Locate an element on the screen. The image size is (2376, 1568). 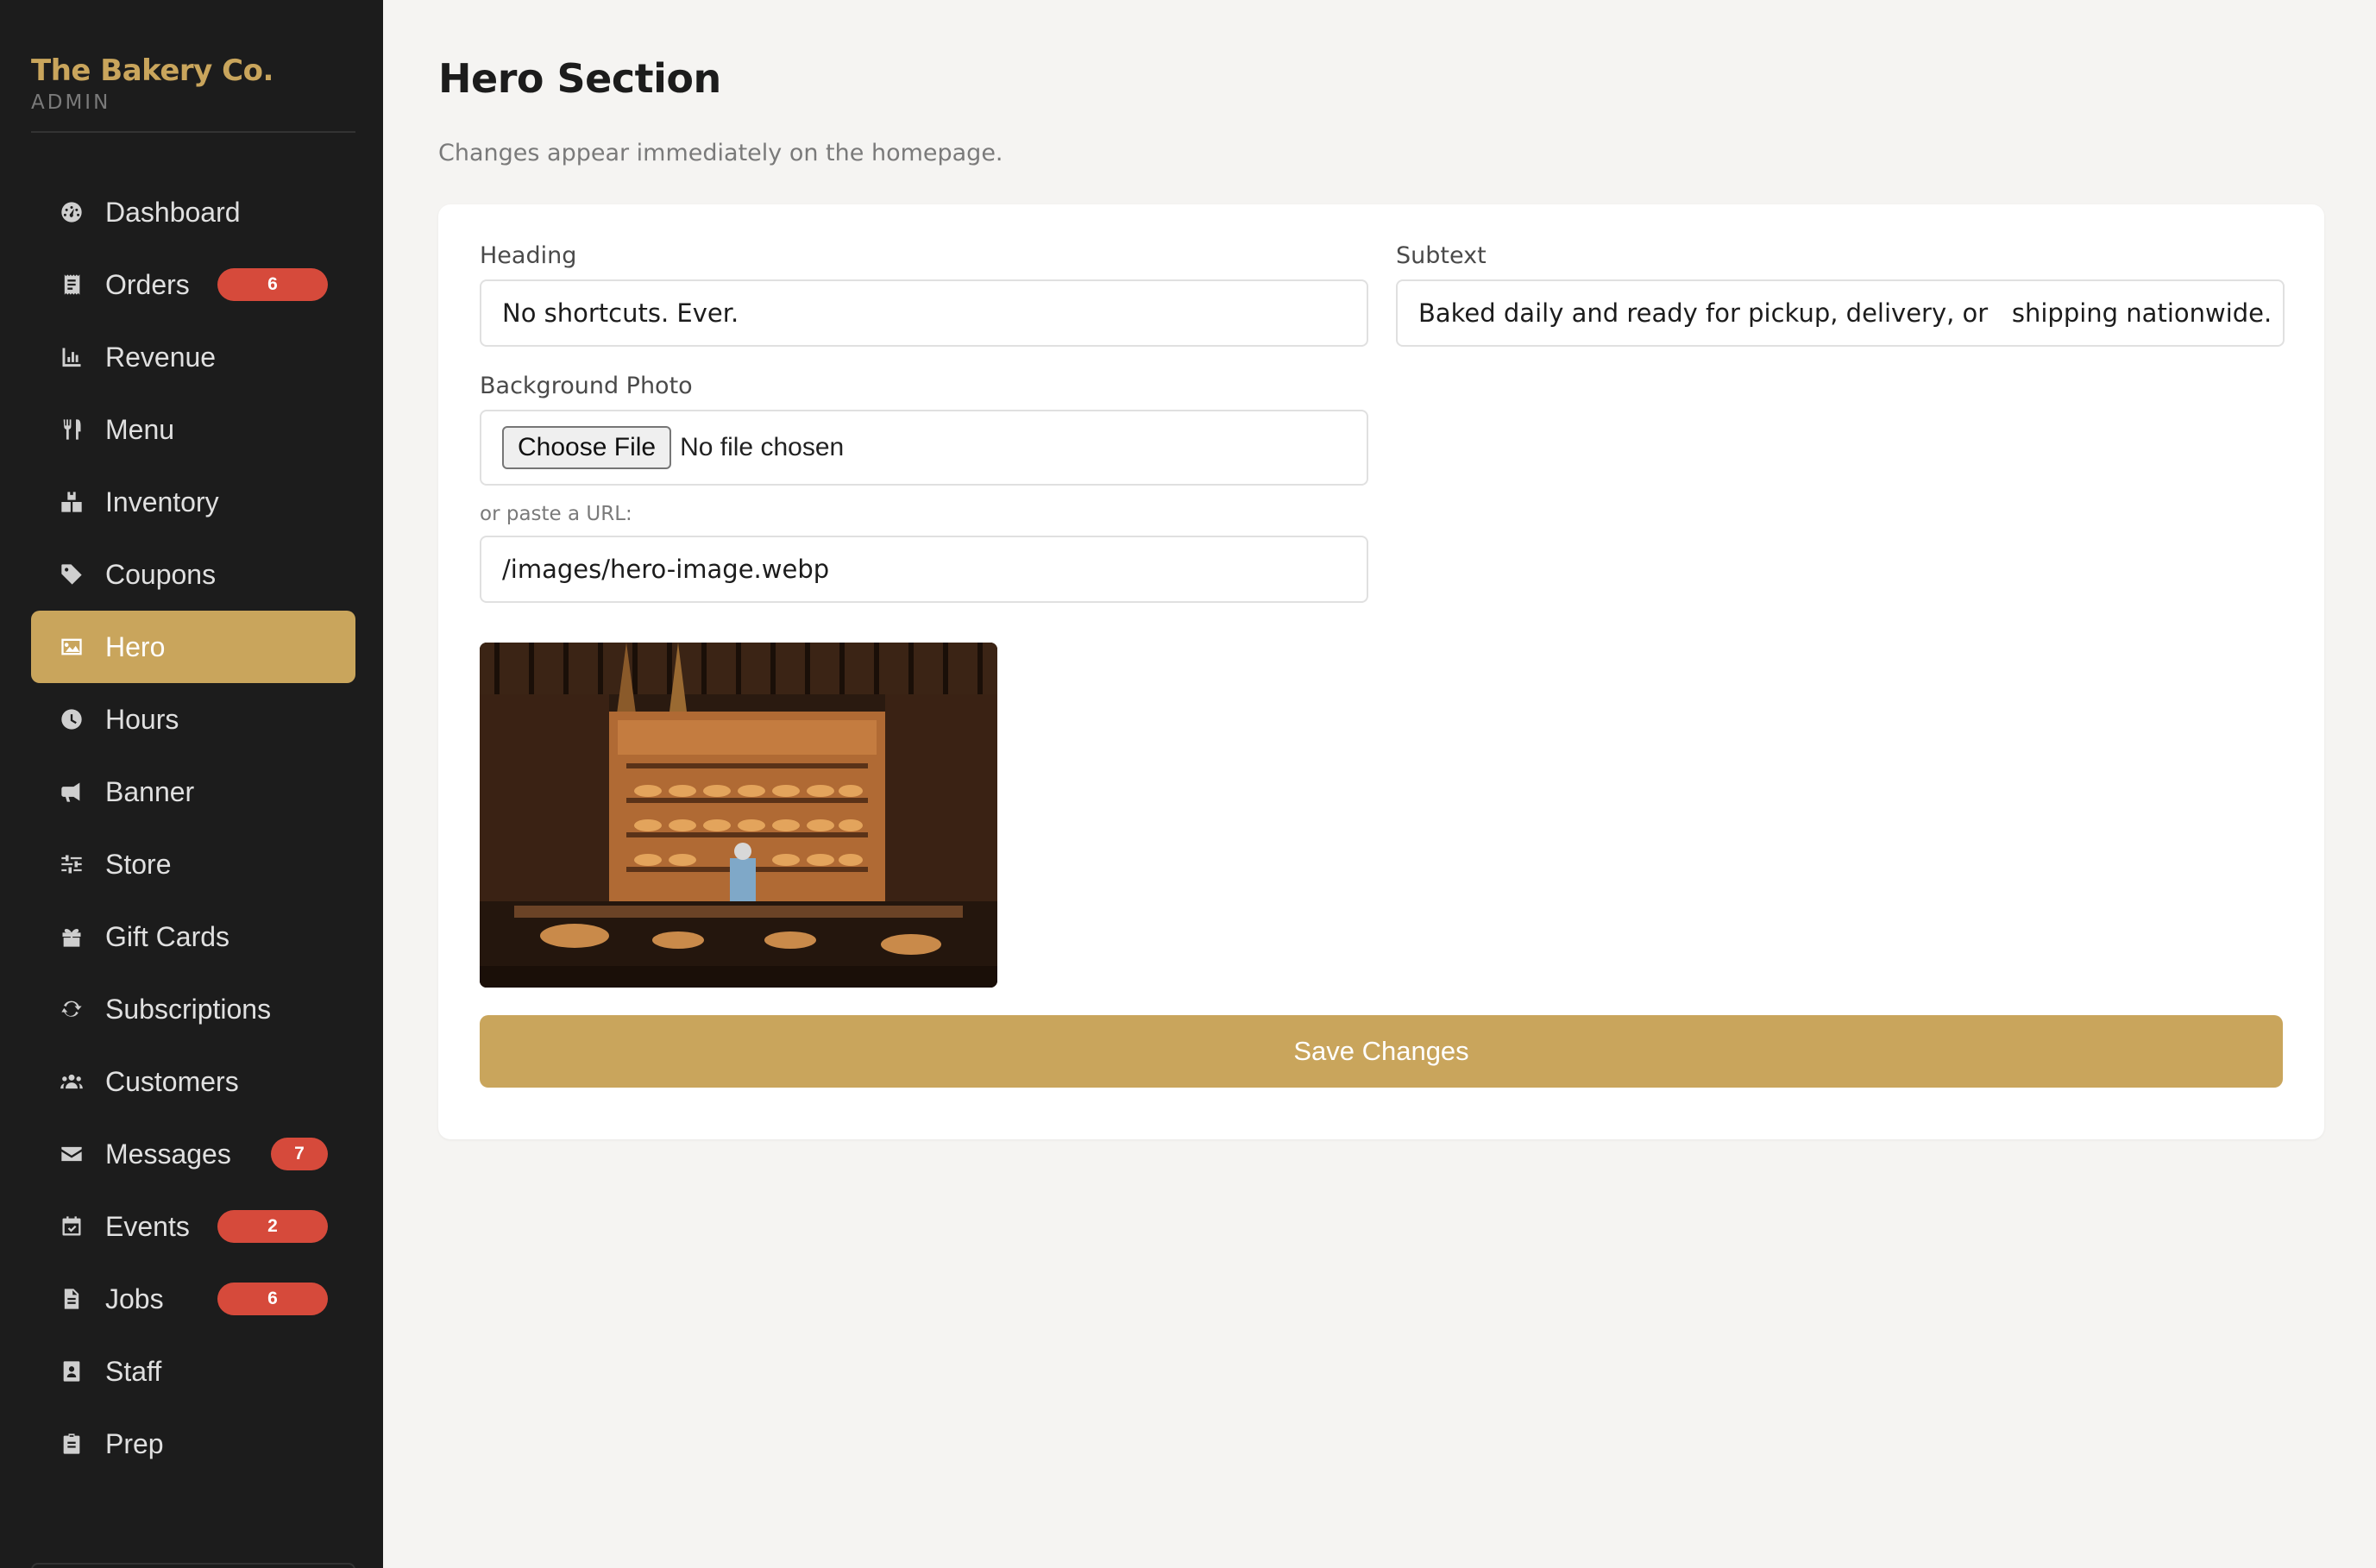
url-input: /images/hero-image.webp is located at coordinates (924, 569).